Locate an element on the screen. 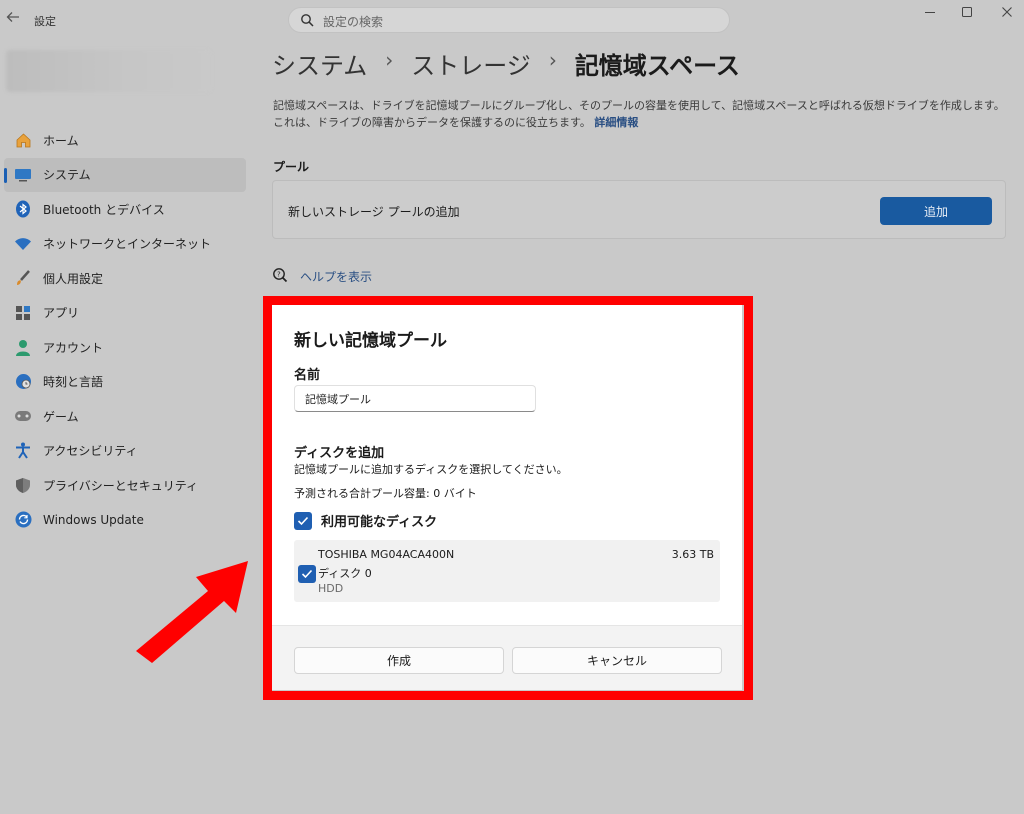  globe-clock-icon is located at coordinates (23, 382).